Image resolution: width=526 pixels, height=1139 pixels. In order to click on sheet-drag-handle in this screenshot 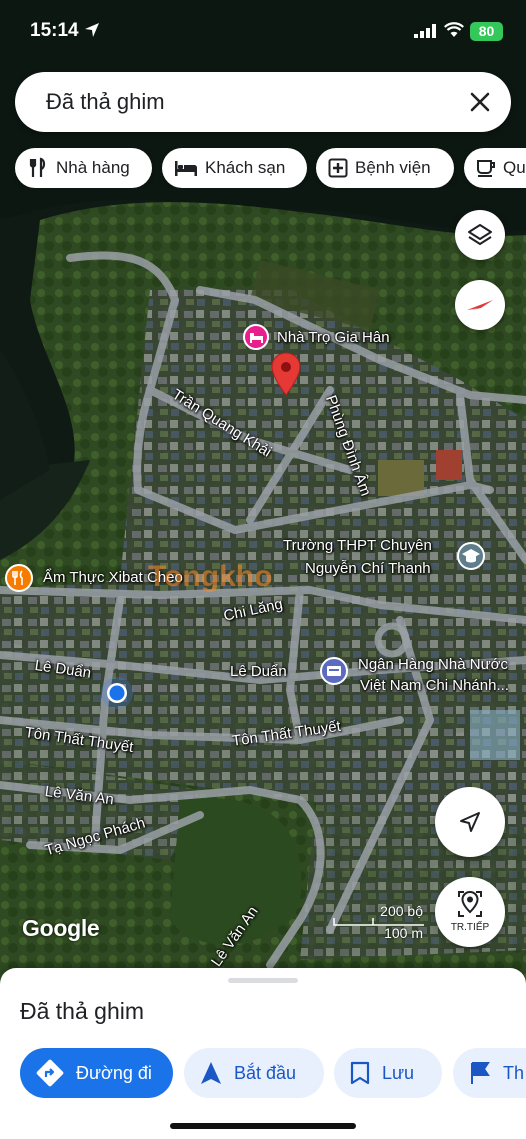, I will do `click(263, 980)`.